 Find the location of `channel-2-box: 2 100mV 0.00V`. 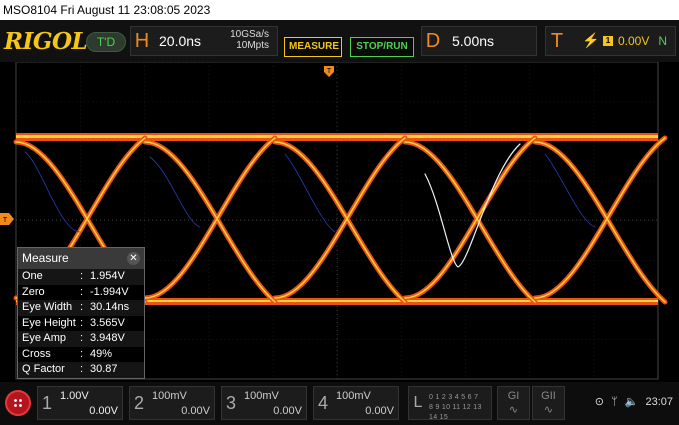

channel-2-box: 2 100mV 0.00V is located at coordinates (172, 403).